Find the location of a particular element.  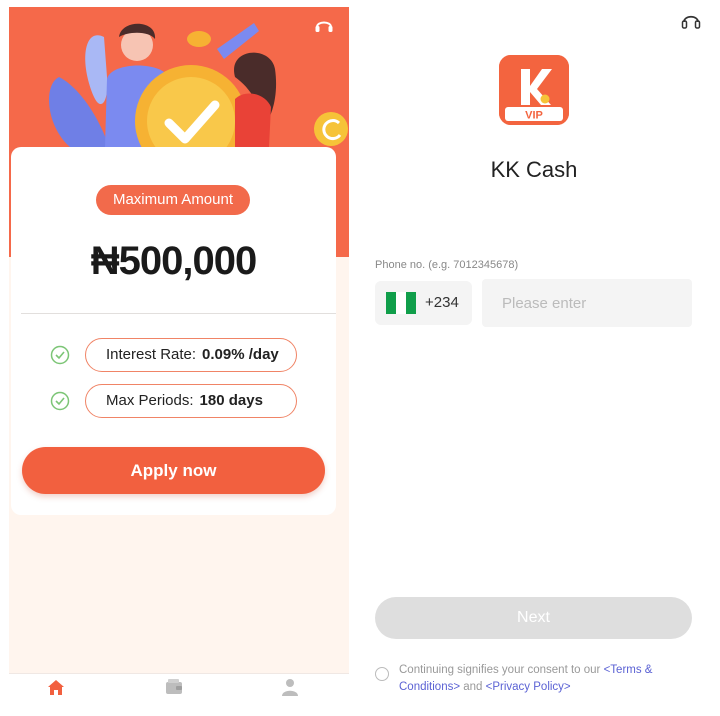

app-logo: VIP is located at coordinates (534, 90).